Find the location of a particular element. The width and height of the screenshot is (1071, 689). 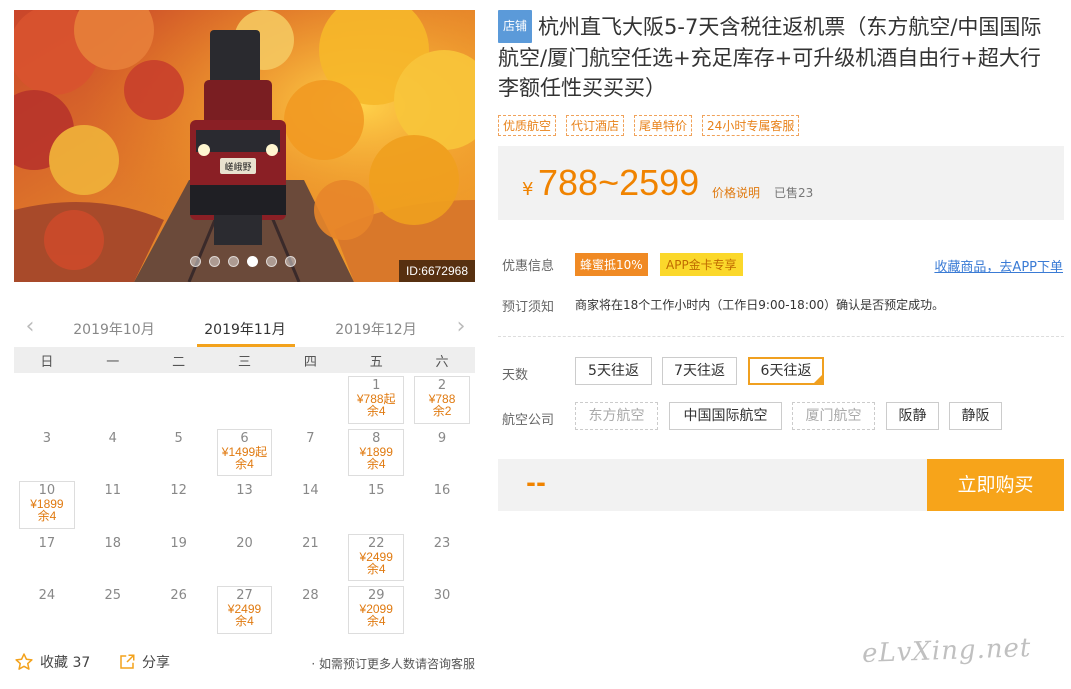

buy-now-button: 立即购买 is located at coordinates (995, 485).